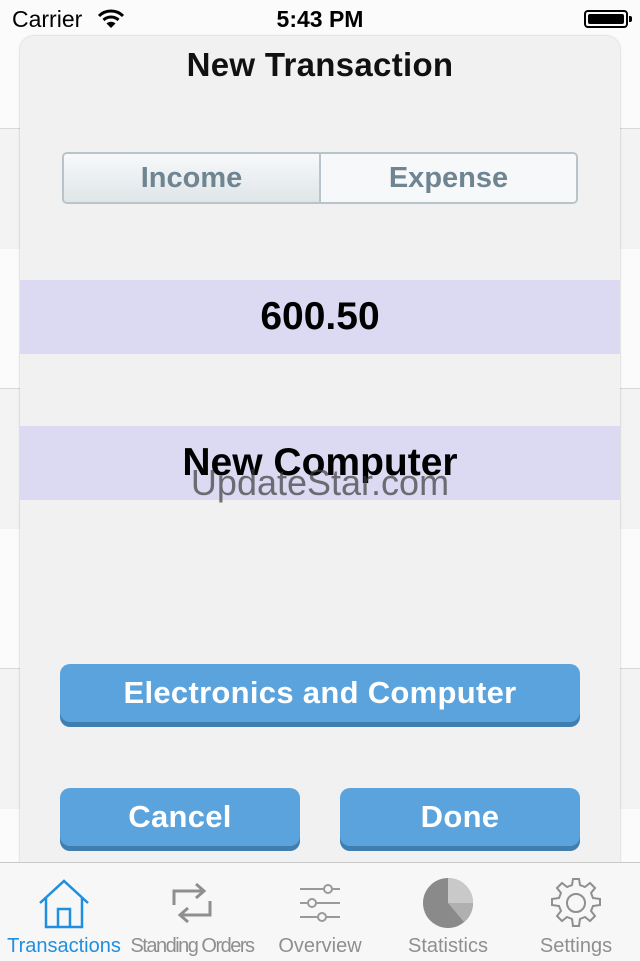  I want to click on category-button: Electronics and Computer, so click(320, 693).